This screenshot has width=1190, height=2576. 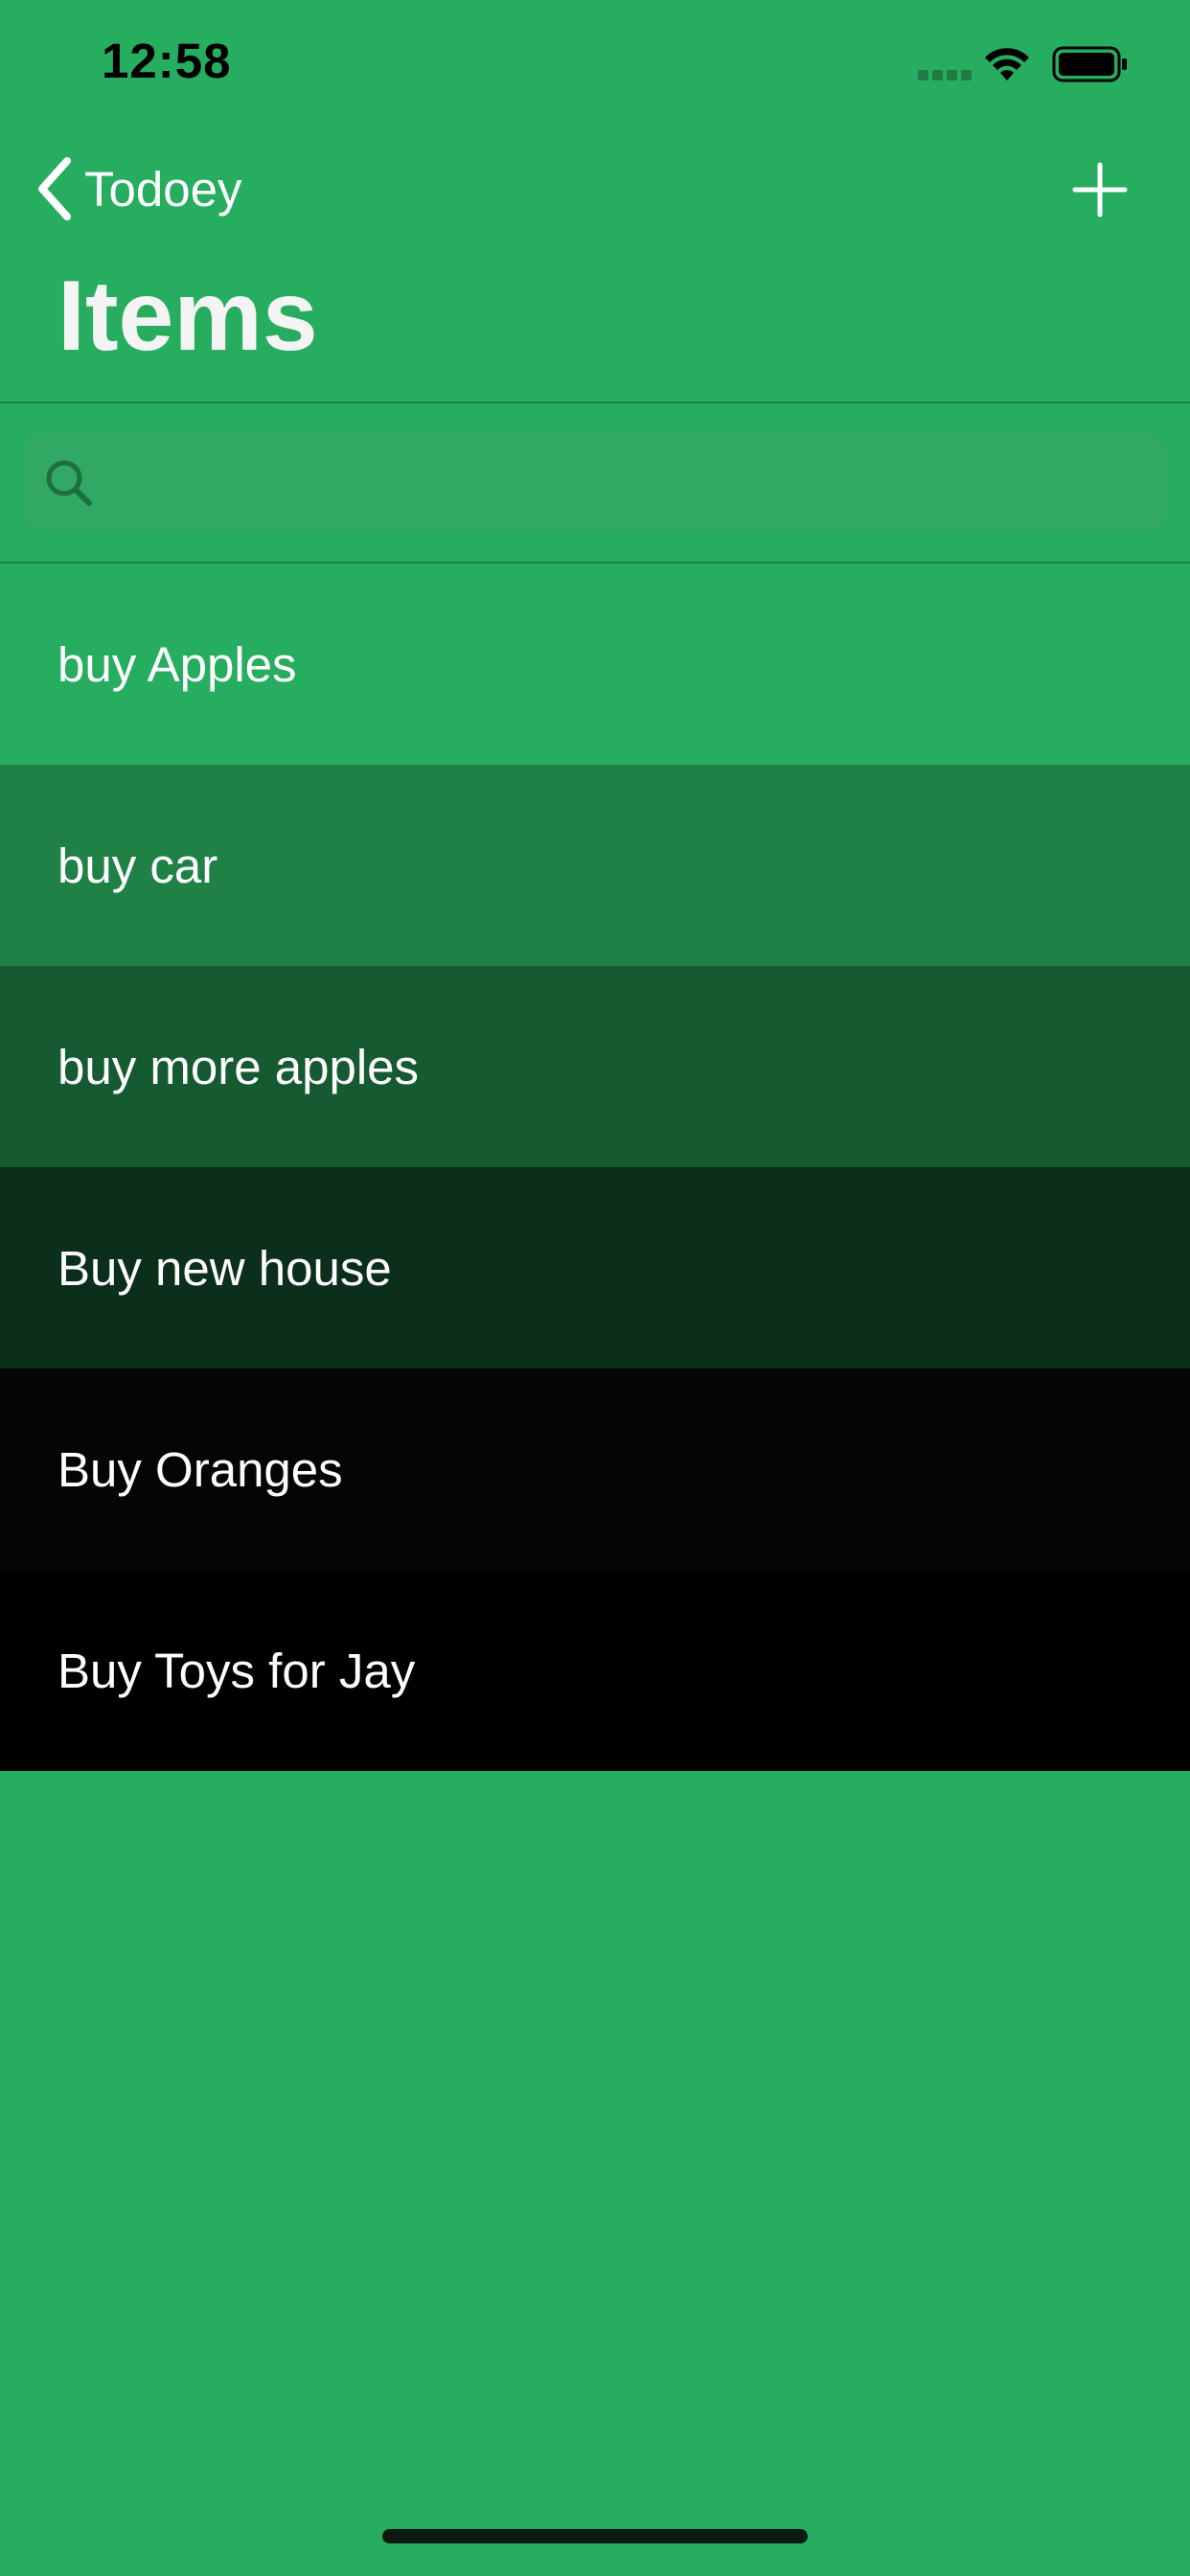 What do you see at coordinates (595, 1066) in the screenshot?
I see `list-item: buy more apples` at bounding box center [595, 1066].